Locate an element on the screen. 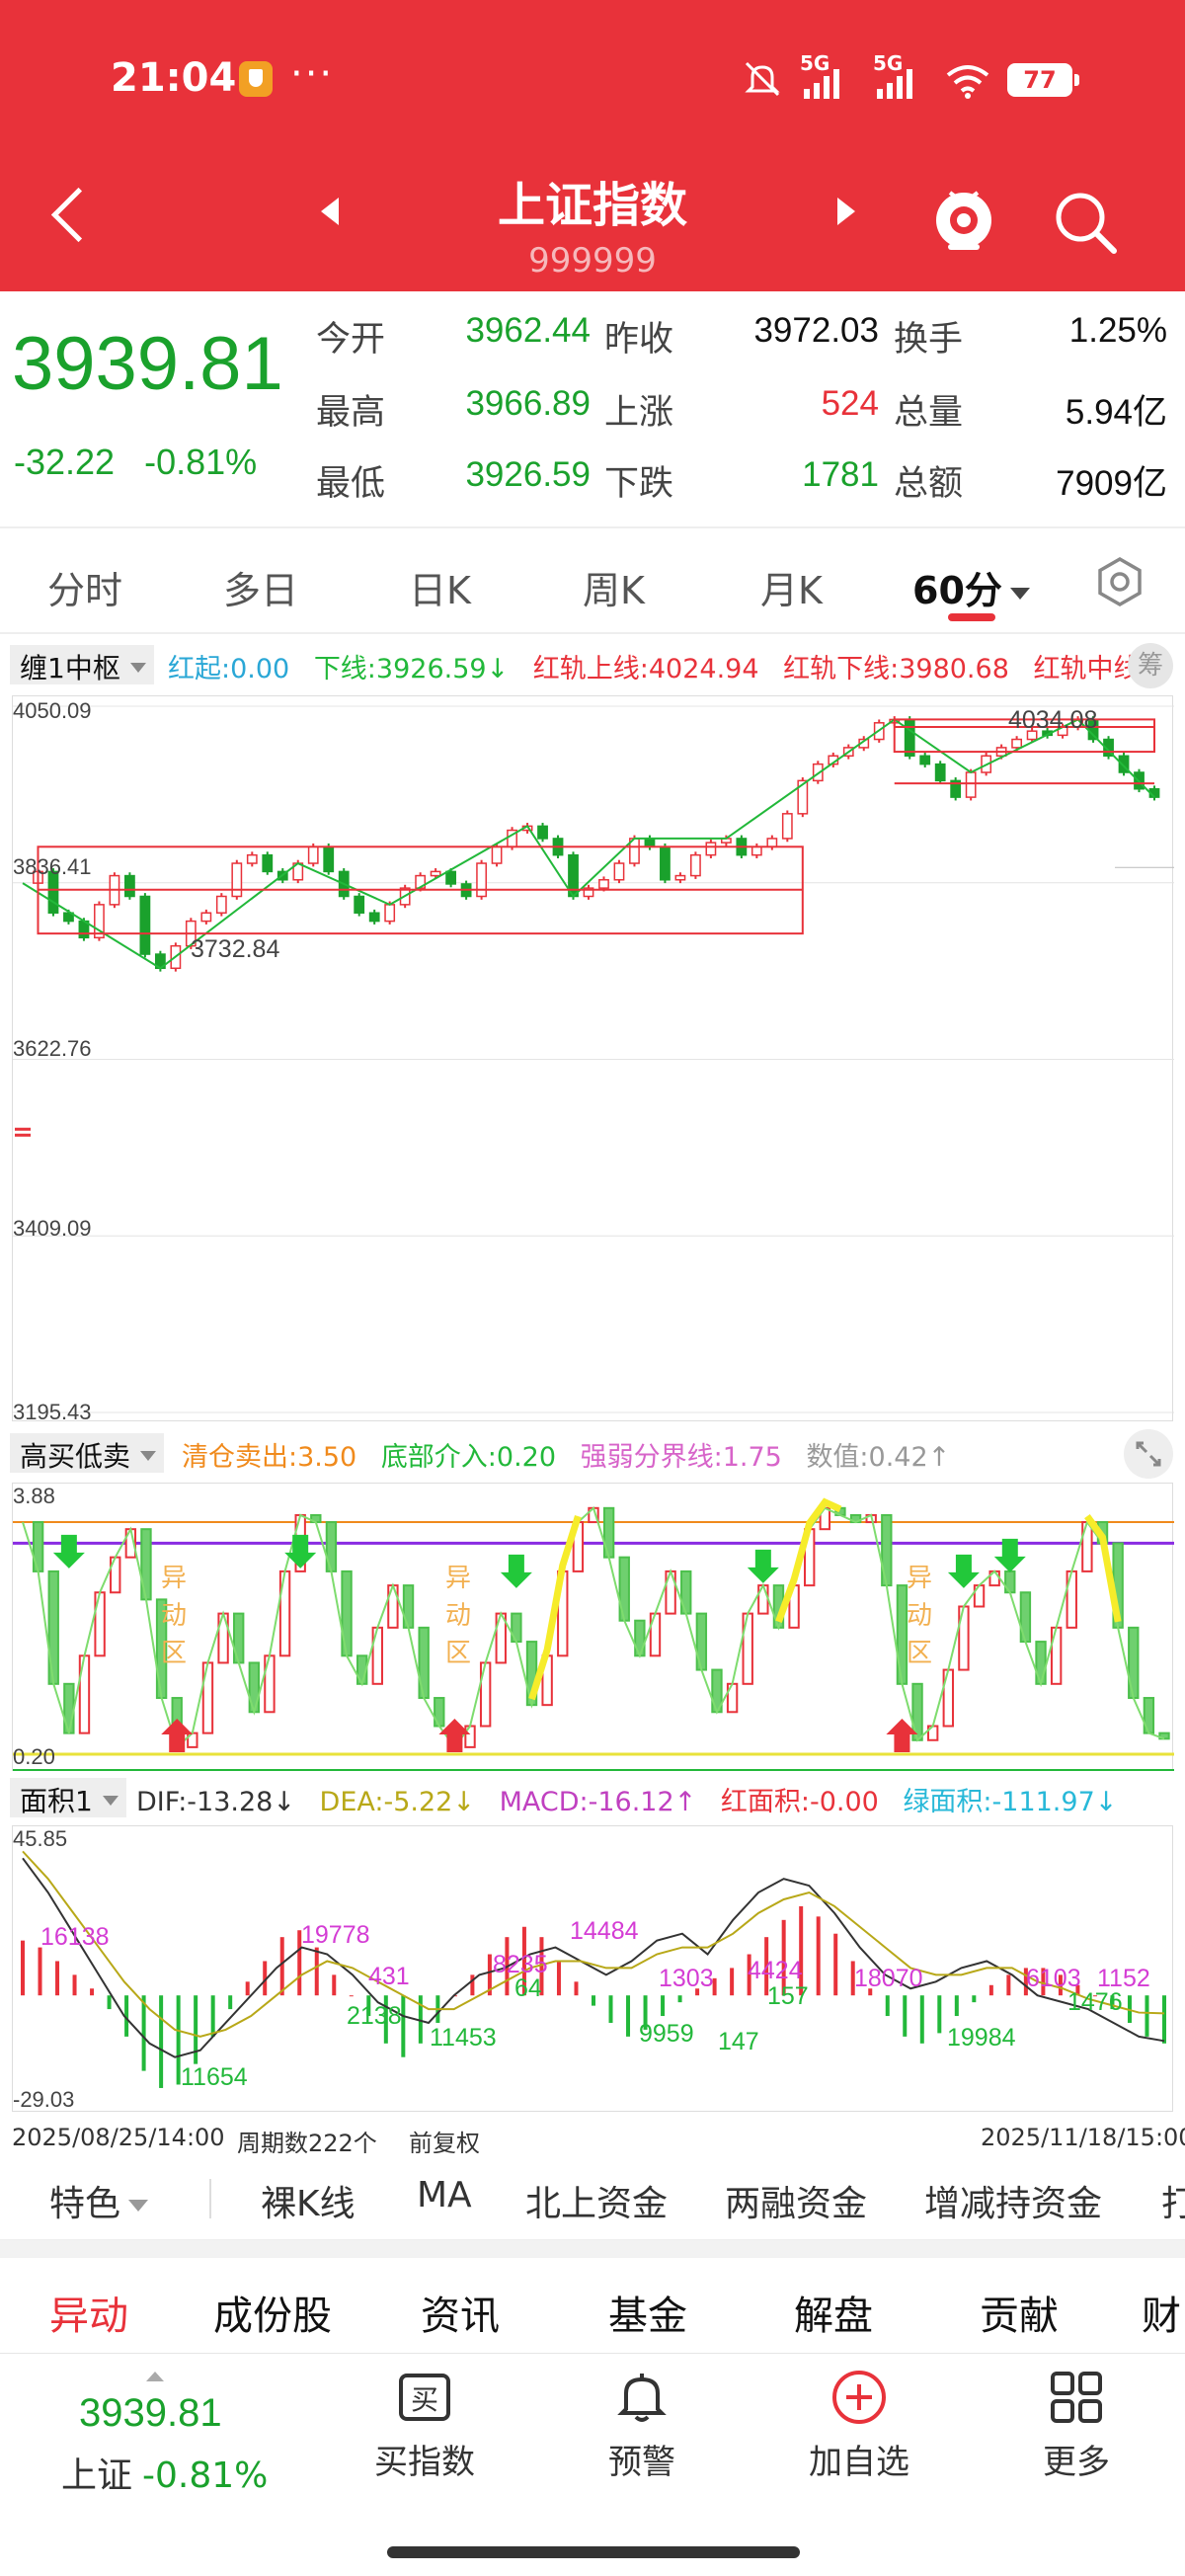 This screenshot has height=2576, width=1185. tab-monthly-k: 月K is located at coordinates (792, 587).